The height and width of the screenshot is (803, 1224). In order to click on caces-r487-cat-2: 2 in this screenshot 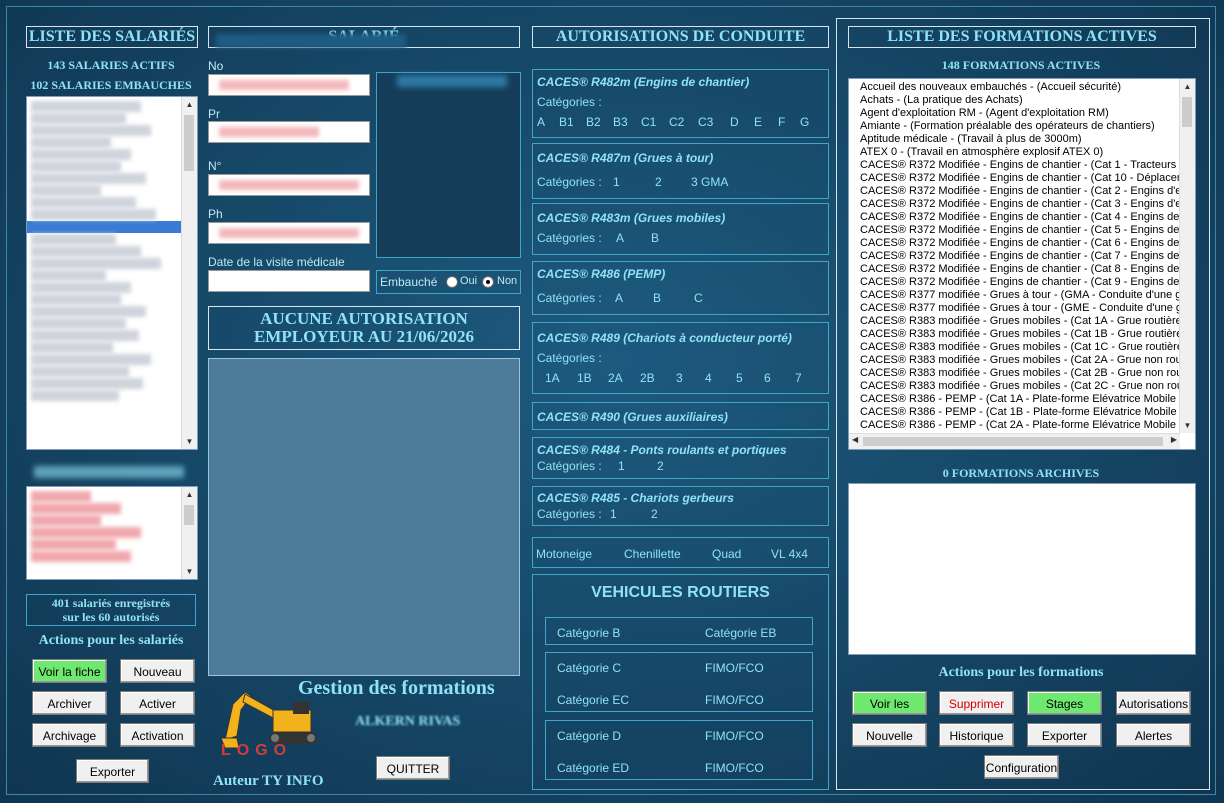, I will do `click(658, 182)`.